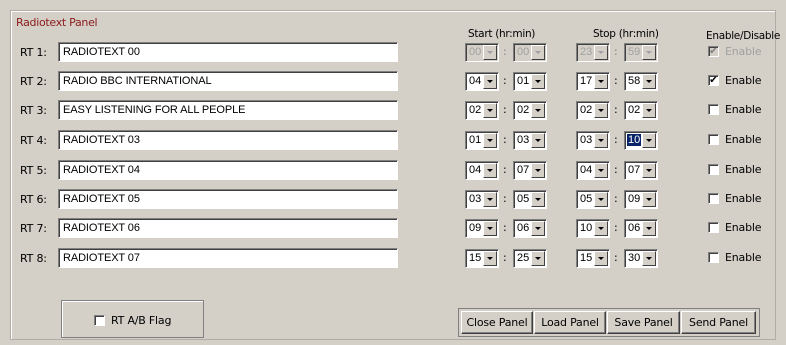 The width and height of the screenshot is (786, 345). What do you see at coordinates (641, 199) in the screenshot?
I see `stop-minute-combo: 09` at bounding box center [641, 199].